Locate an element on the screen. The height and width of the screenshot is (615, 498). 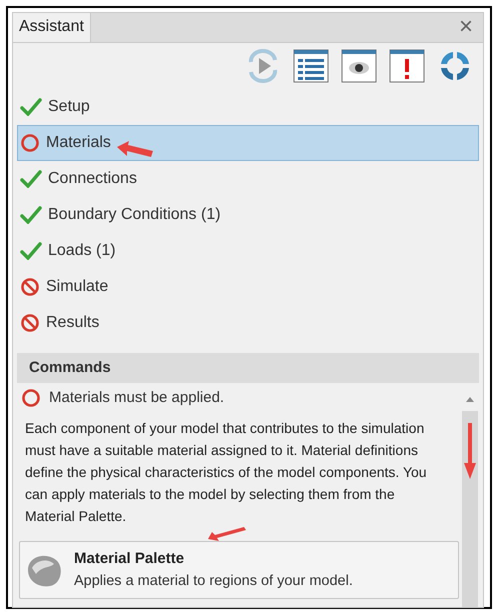
scroll-up-icon is located at coordinates (470, 399).